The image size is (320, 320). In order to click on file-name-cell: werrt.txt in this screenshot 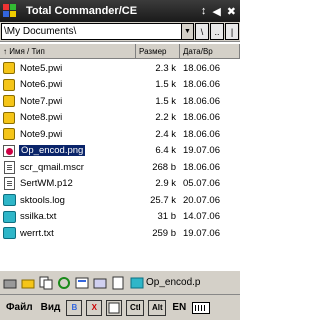, I will do `click(68, 233)`.